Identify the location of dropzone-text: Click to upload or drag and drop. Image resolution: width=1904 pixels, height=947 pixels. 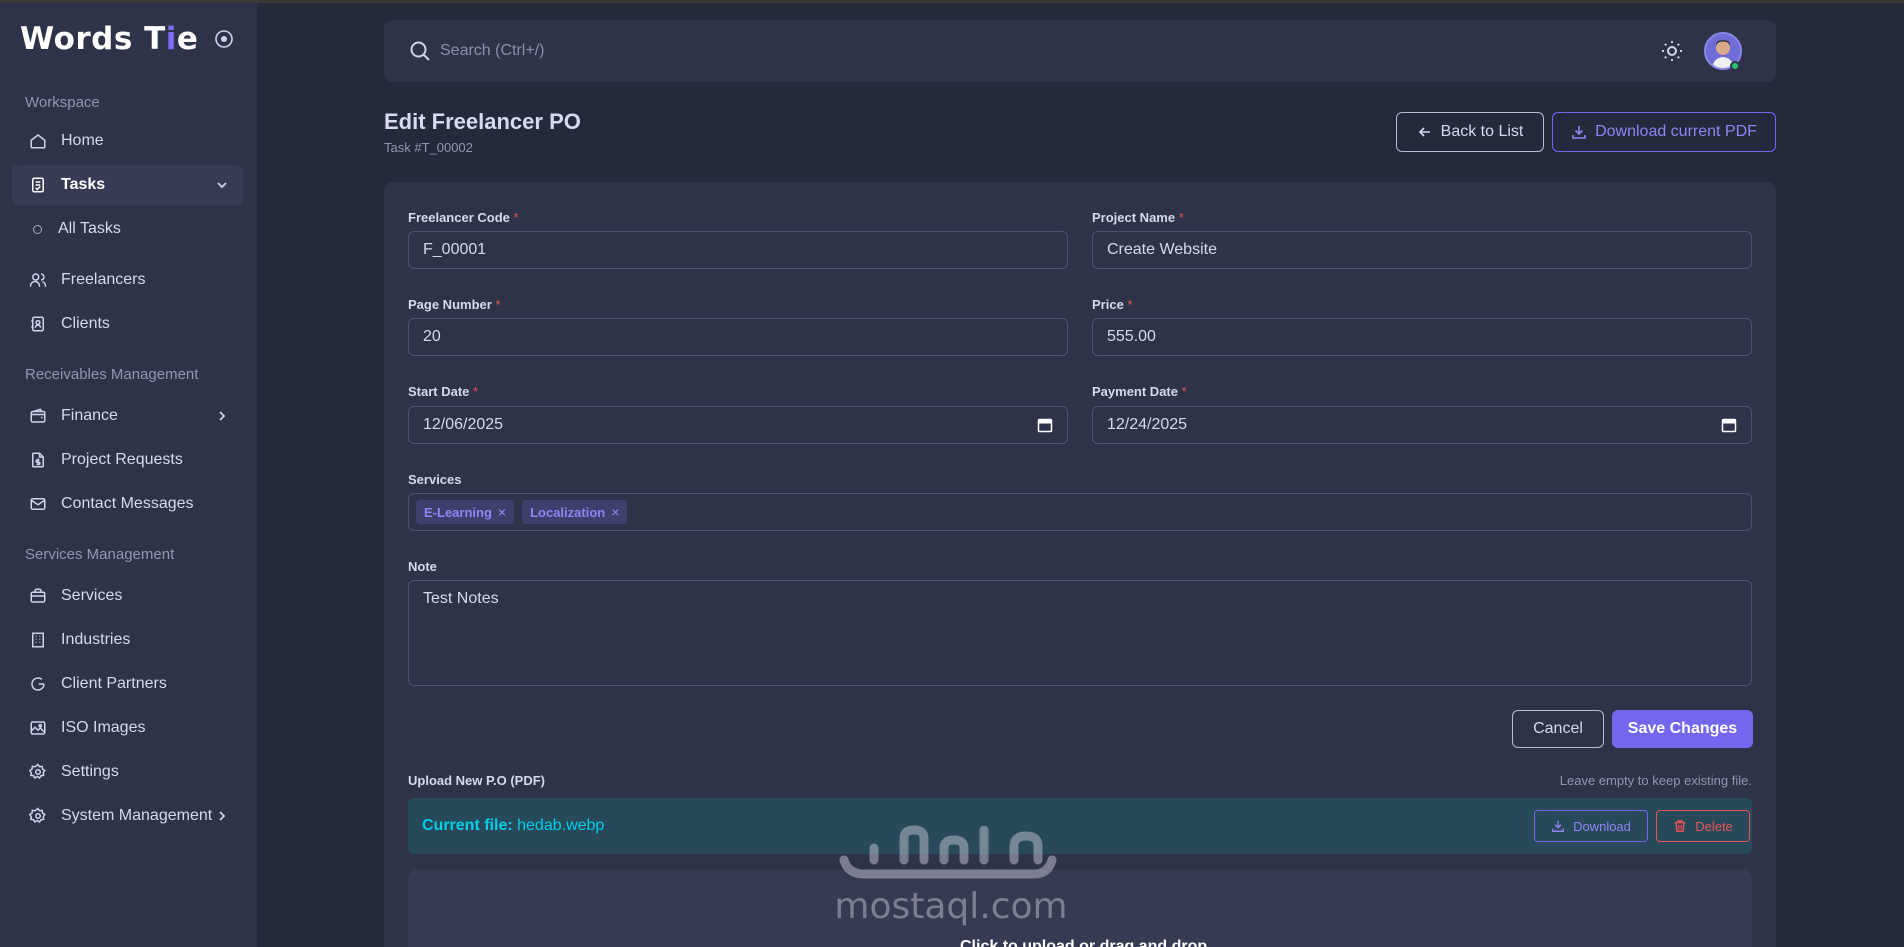
(1084, 942).